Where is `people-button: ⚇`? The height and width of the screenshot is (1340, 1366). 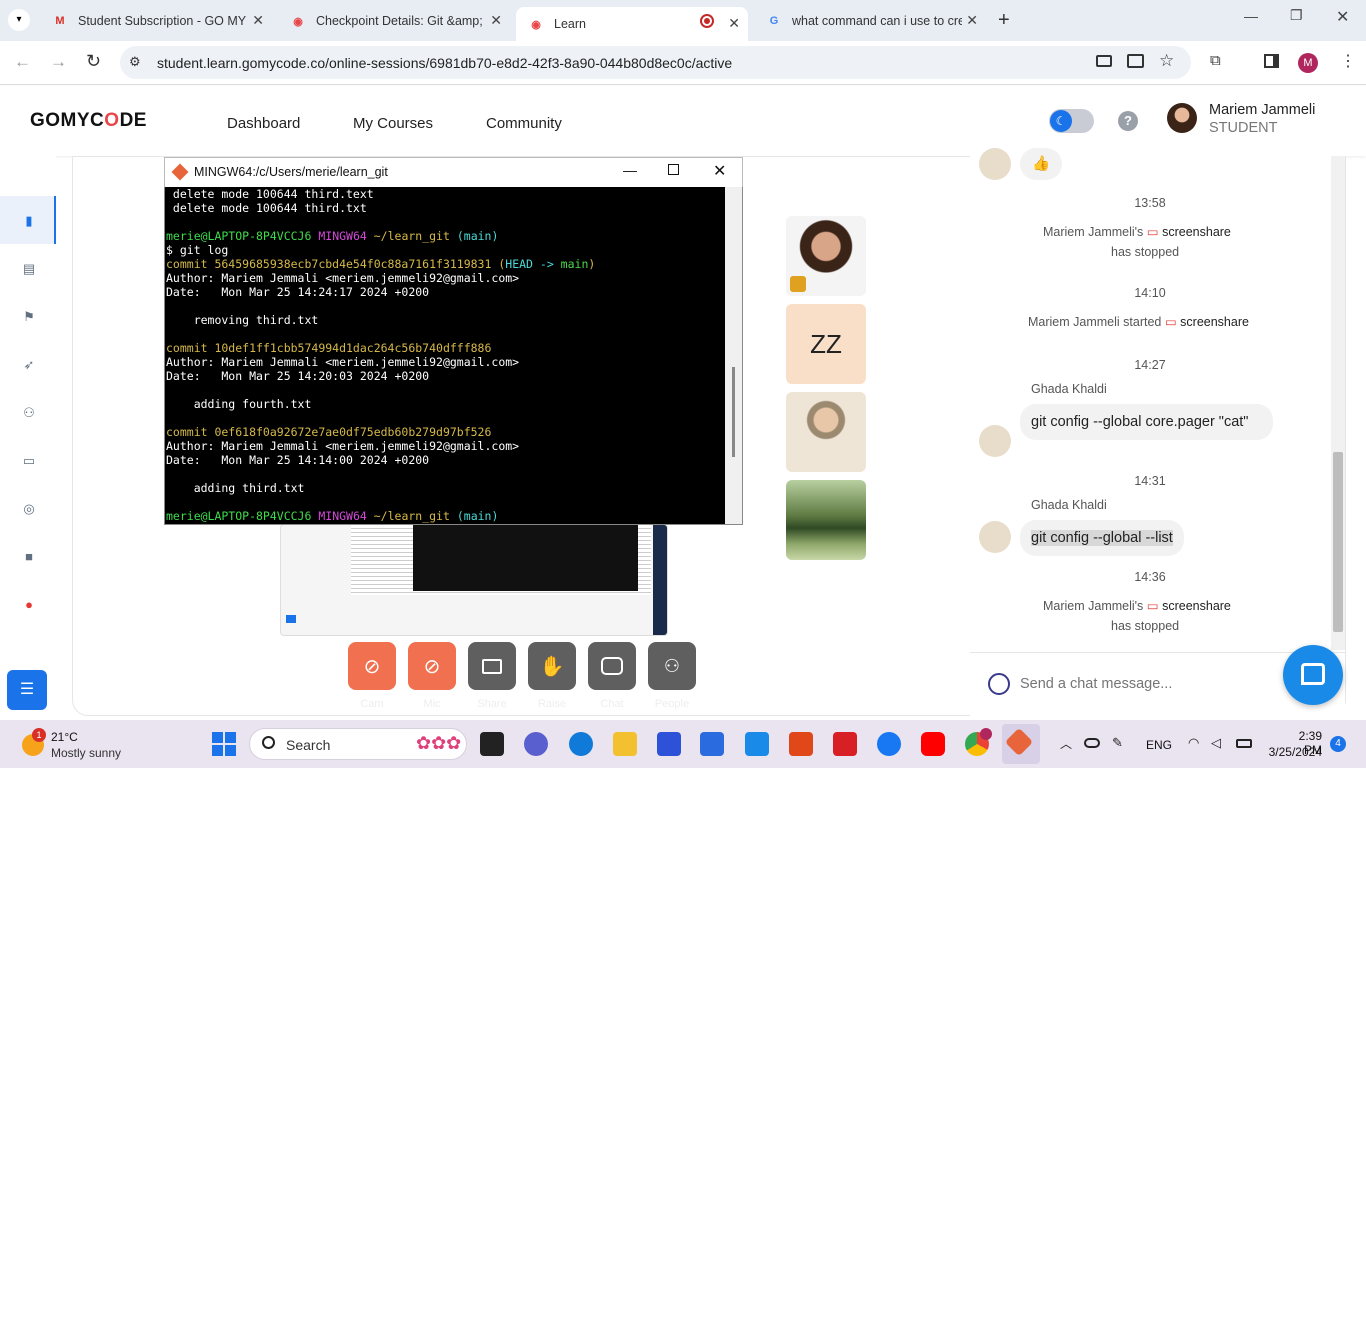
people-button: ⚇ is located at coordinates (672, 666).